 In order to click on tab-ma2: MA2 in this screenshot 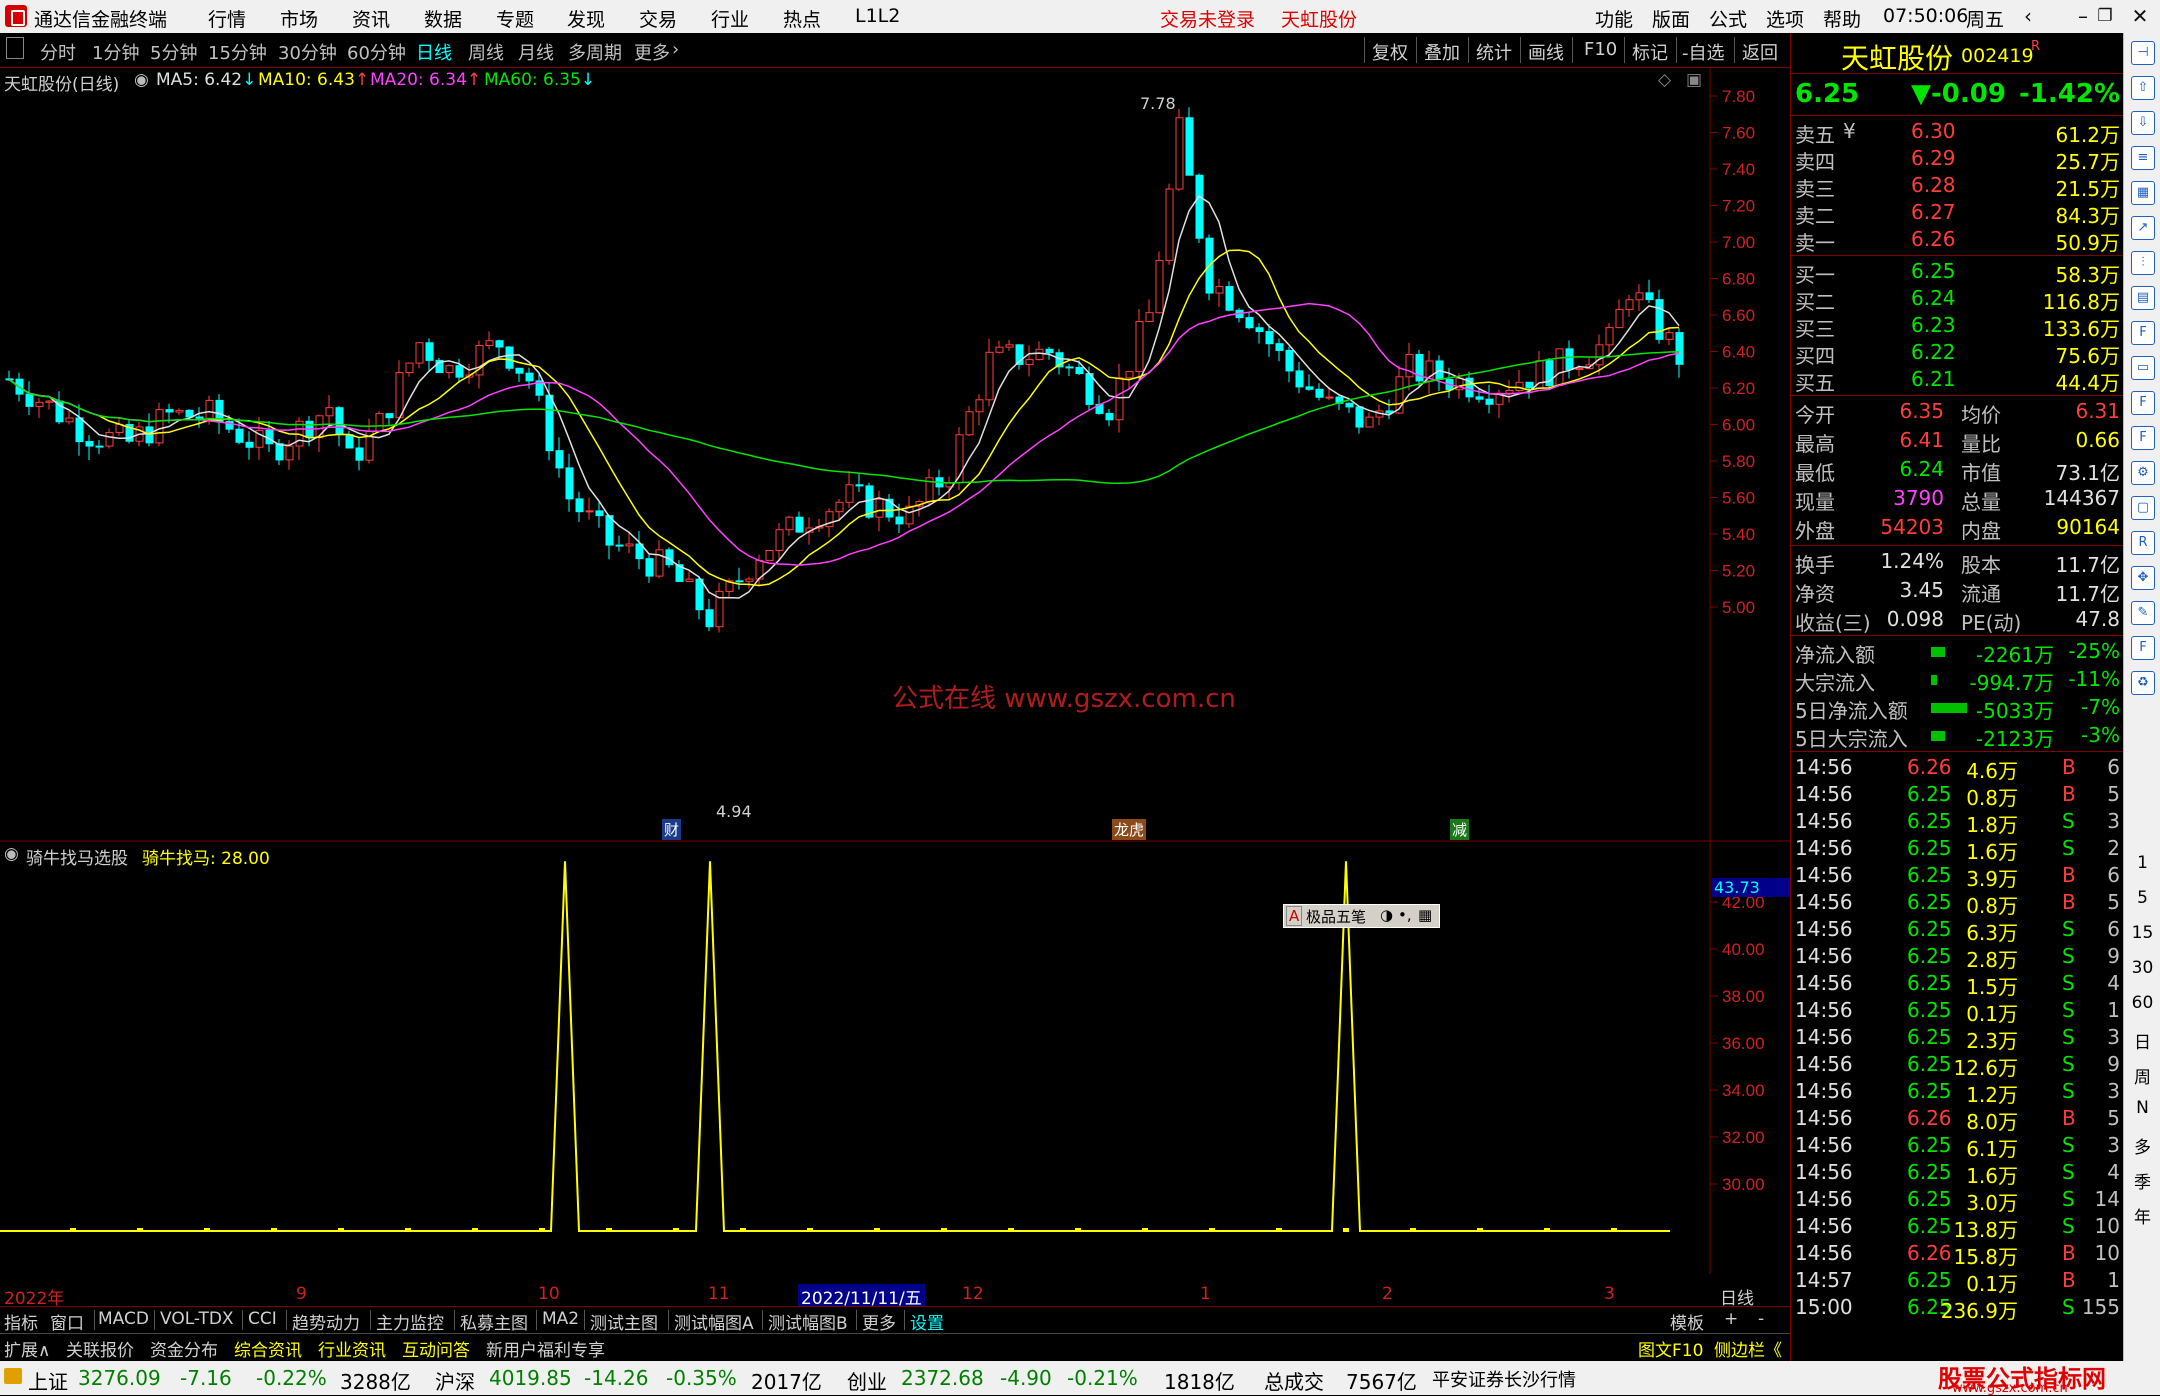, I will do `click(560, 1319)`.